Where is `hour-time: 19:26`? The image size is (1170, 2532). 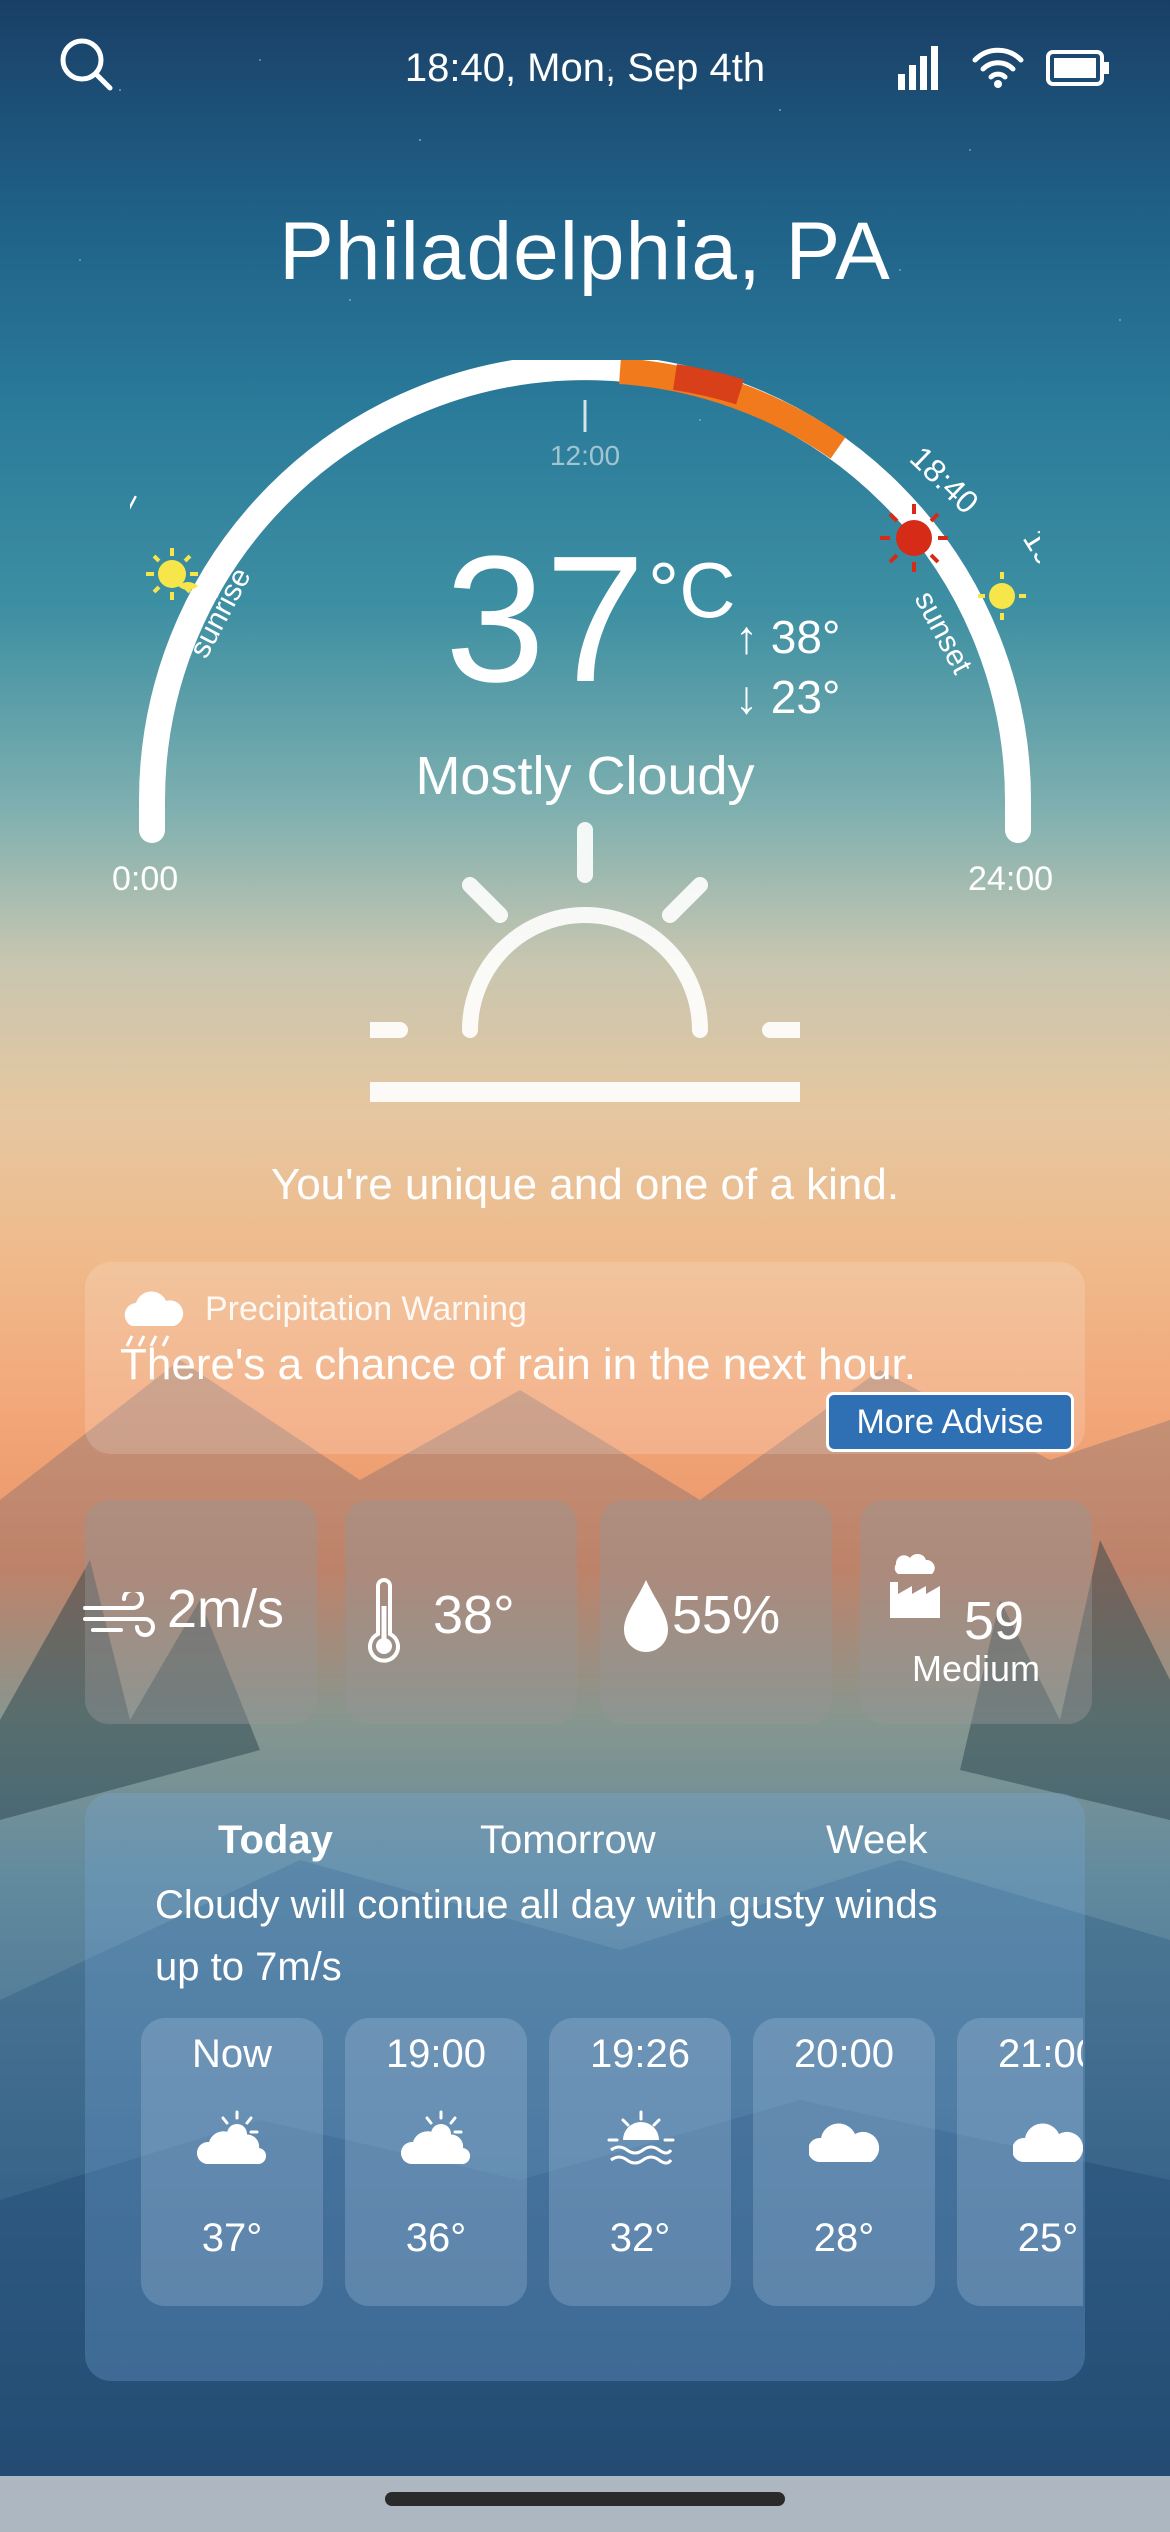 hour-time: 19:26 is located at coordinates (640, 2054).